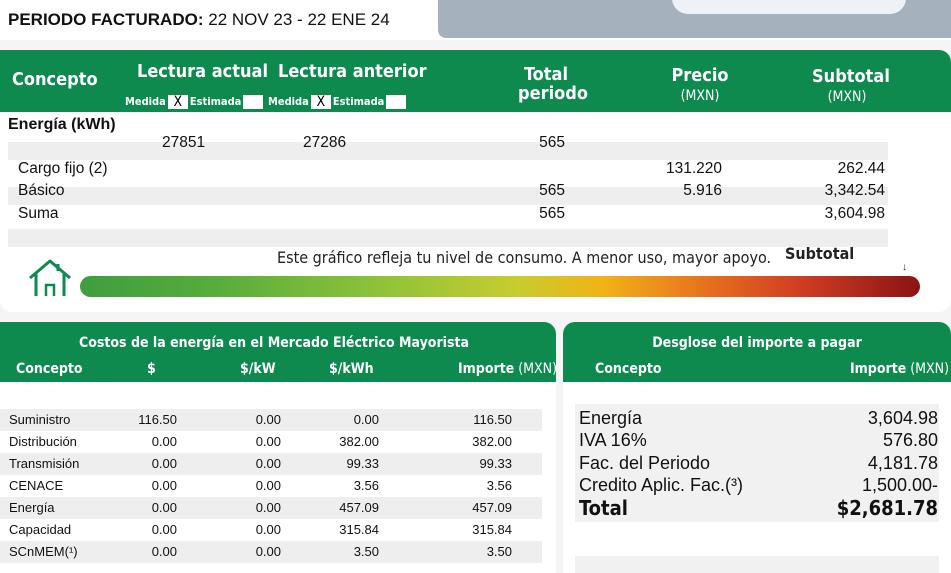  I want to click on charge-subtotal: 3,342.54, so click(854, 190).